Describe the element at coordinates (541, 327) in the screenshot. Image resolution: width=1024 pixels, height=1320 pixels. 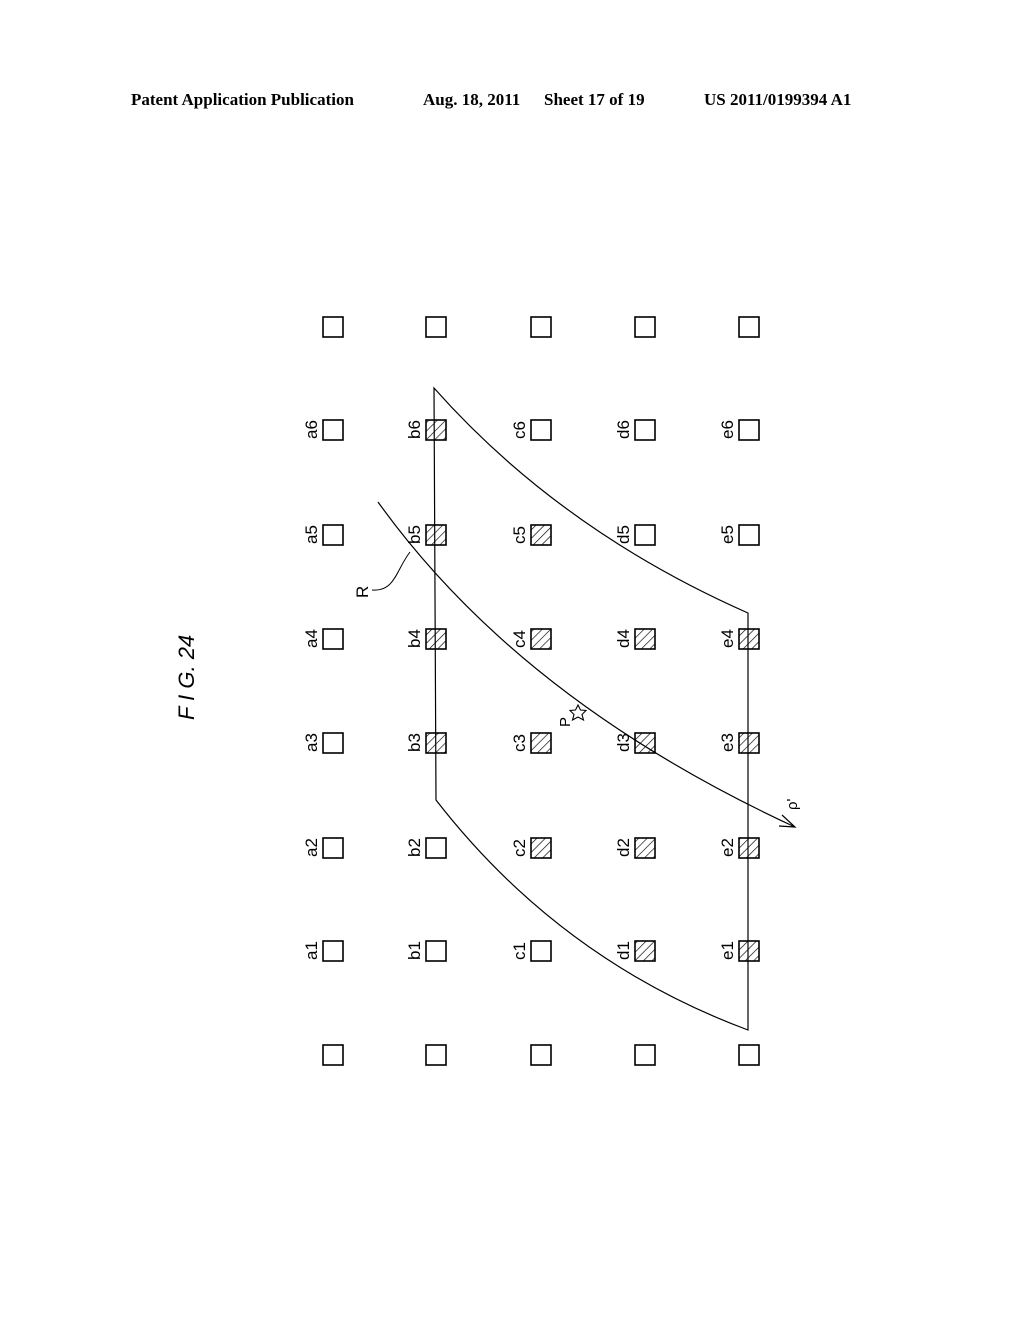
I see `grid-cell-top-c` at that location.